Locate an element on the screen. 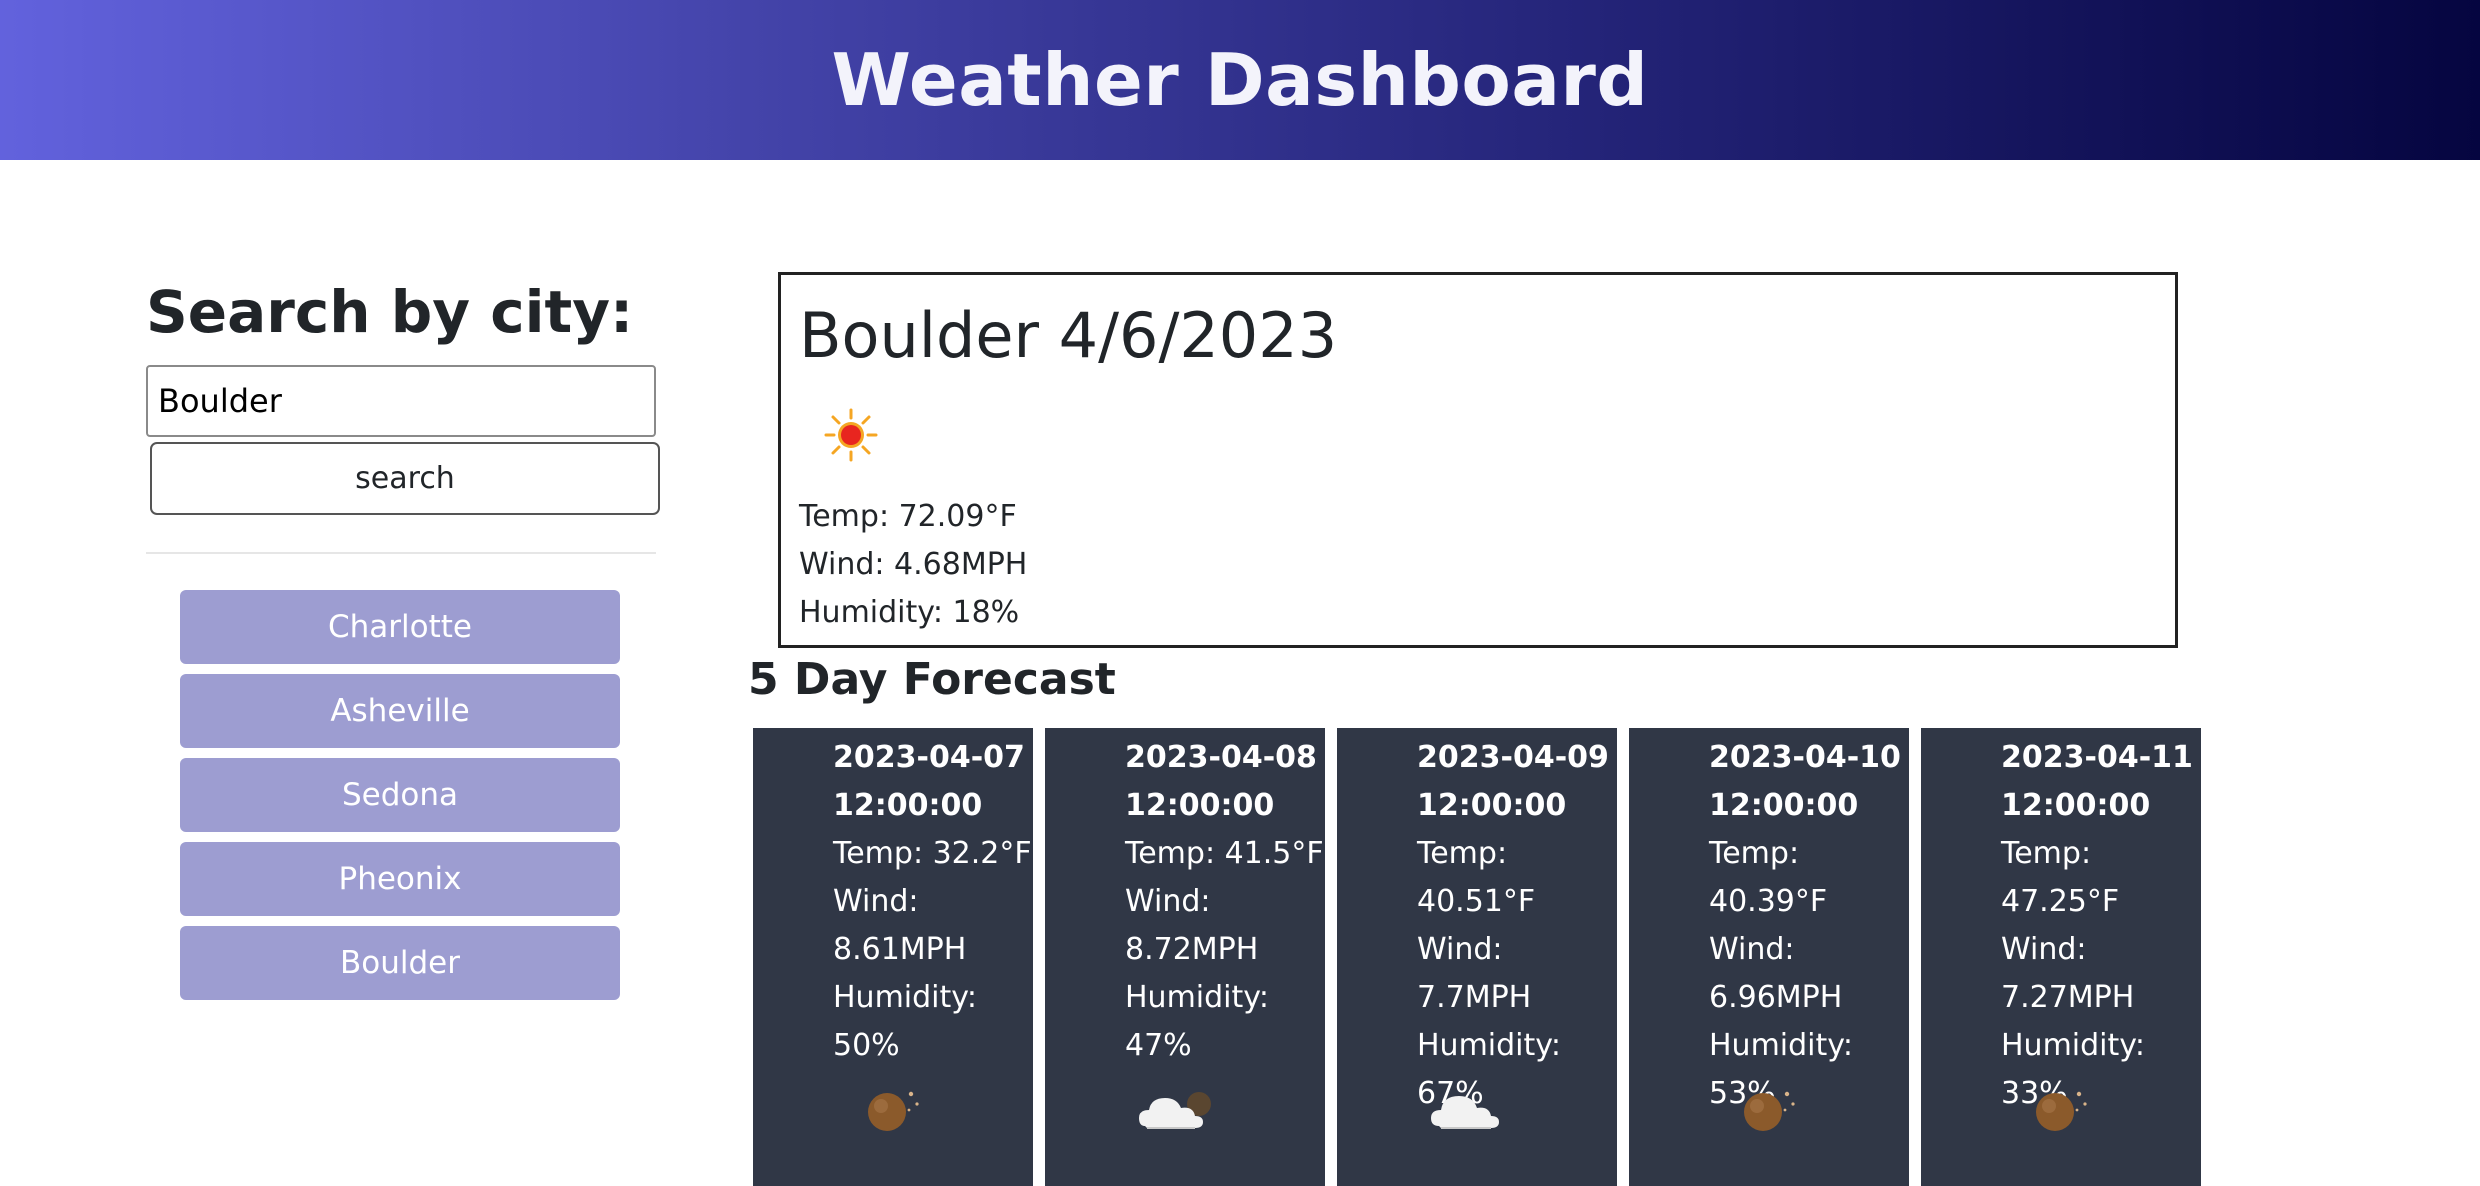 This screenshot has height=1186, width=2480. history-button-charlotte: Charlotte is located at coordinates (400, 627).